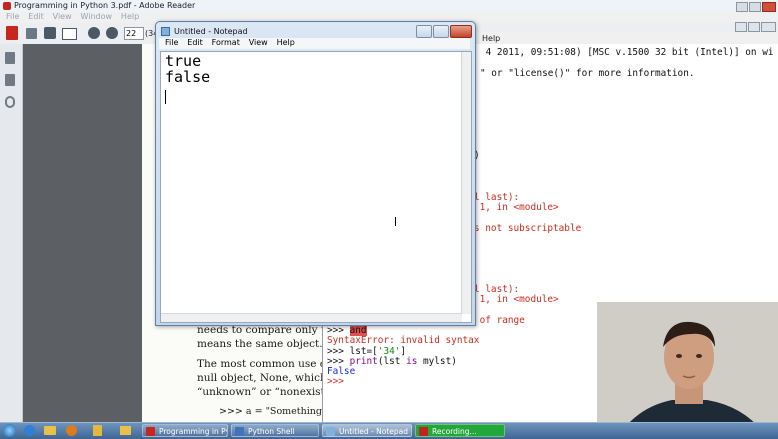 Image resolution: width=778 pixels, height=439 pixels. What do you see at coordinates (10, 80) in the screenshot?
I see `bookmarks-panel-icon` at bounding box center [10, 80].